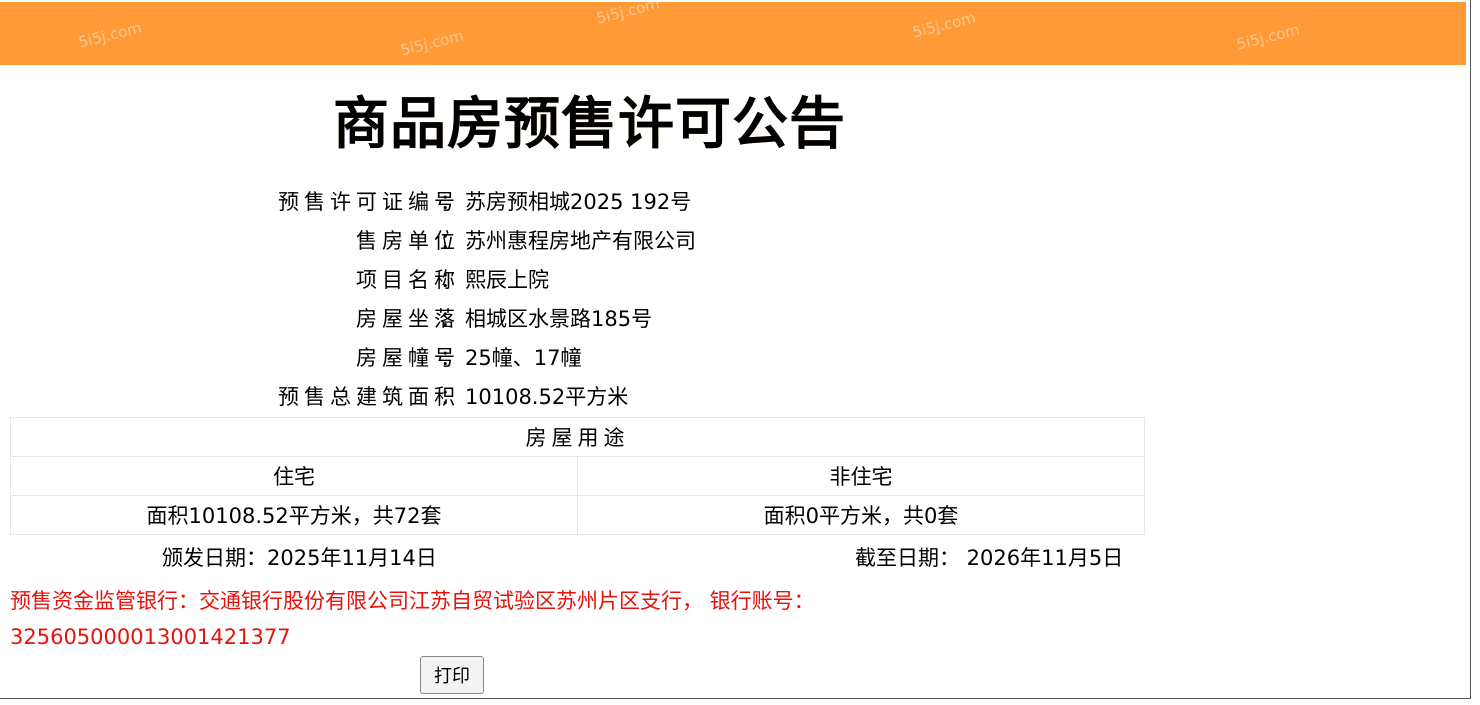  Describe the element at coordinates (559, 319) in the screenshot. I see `field-value: 相城区水景路185号` at that location.